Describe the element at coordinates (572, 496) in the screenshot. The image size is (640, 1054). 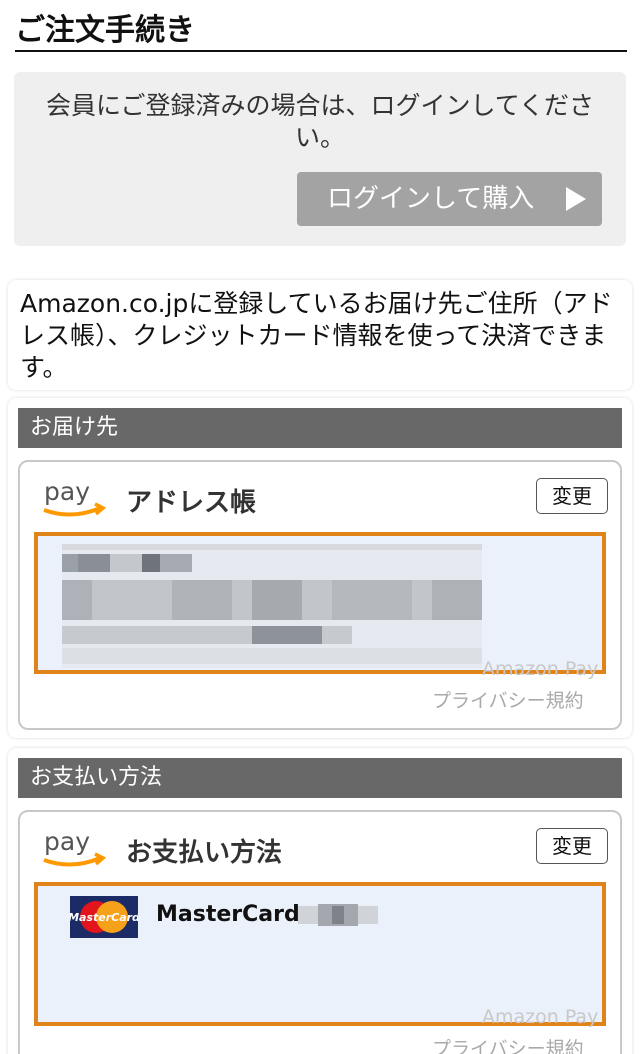
I see `change-address-button: 変更` at that location.